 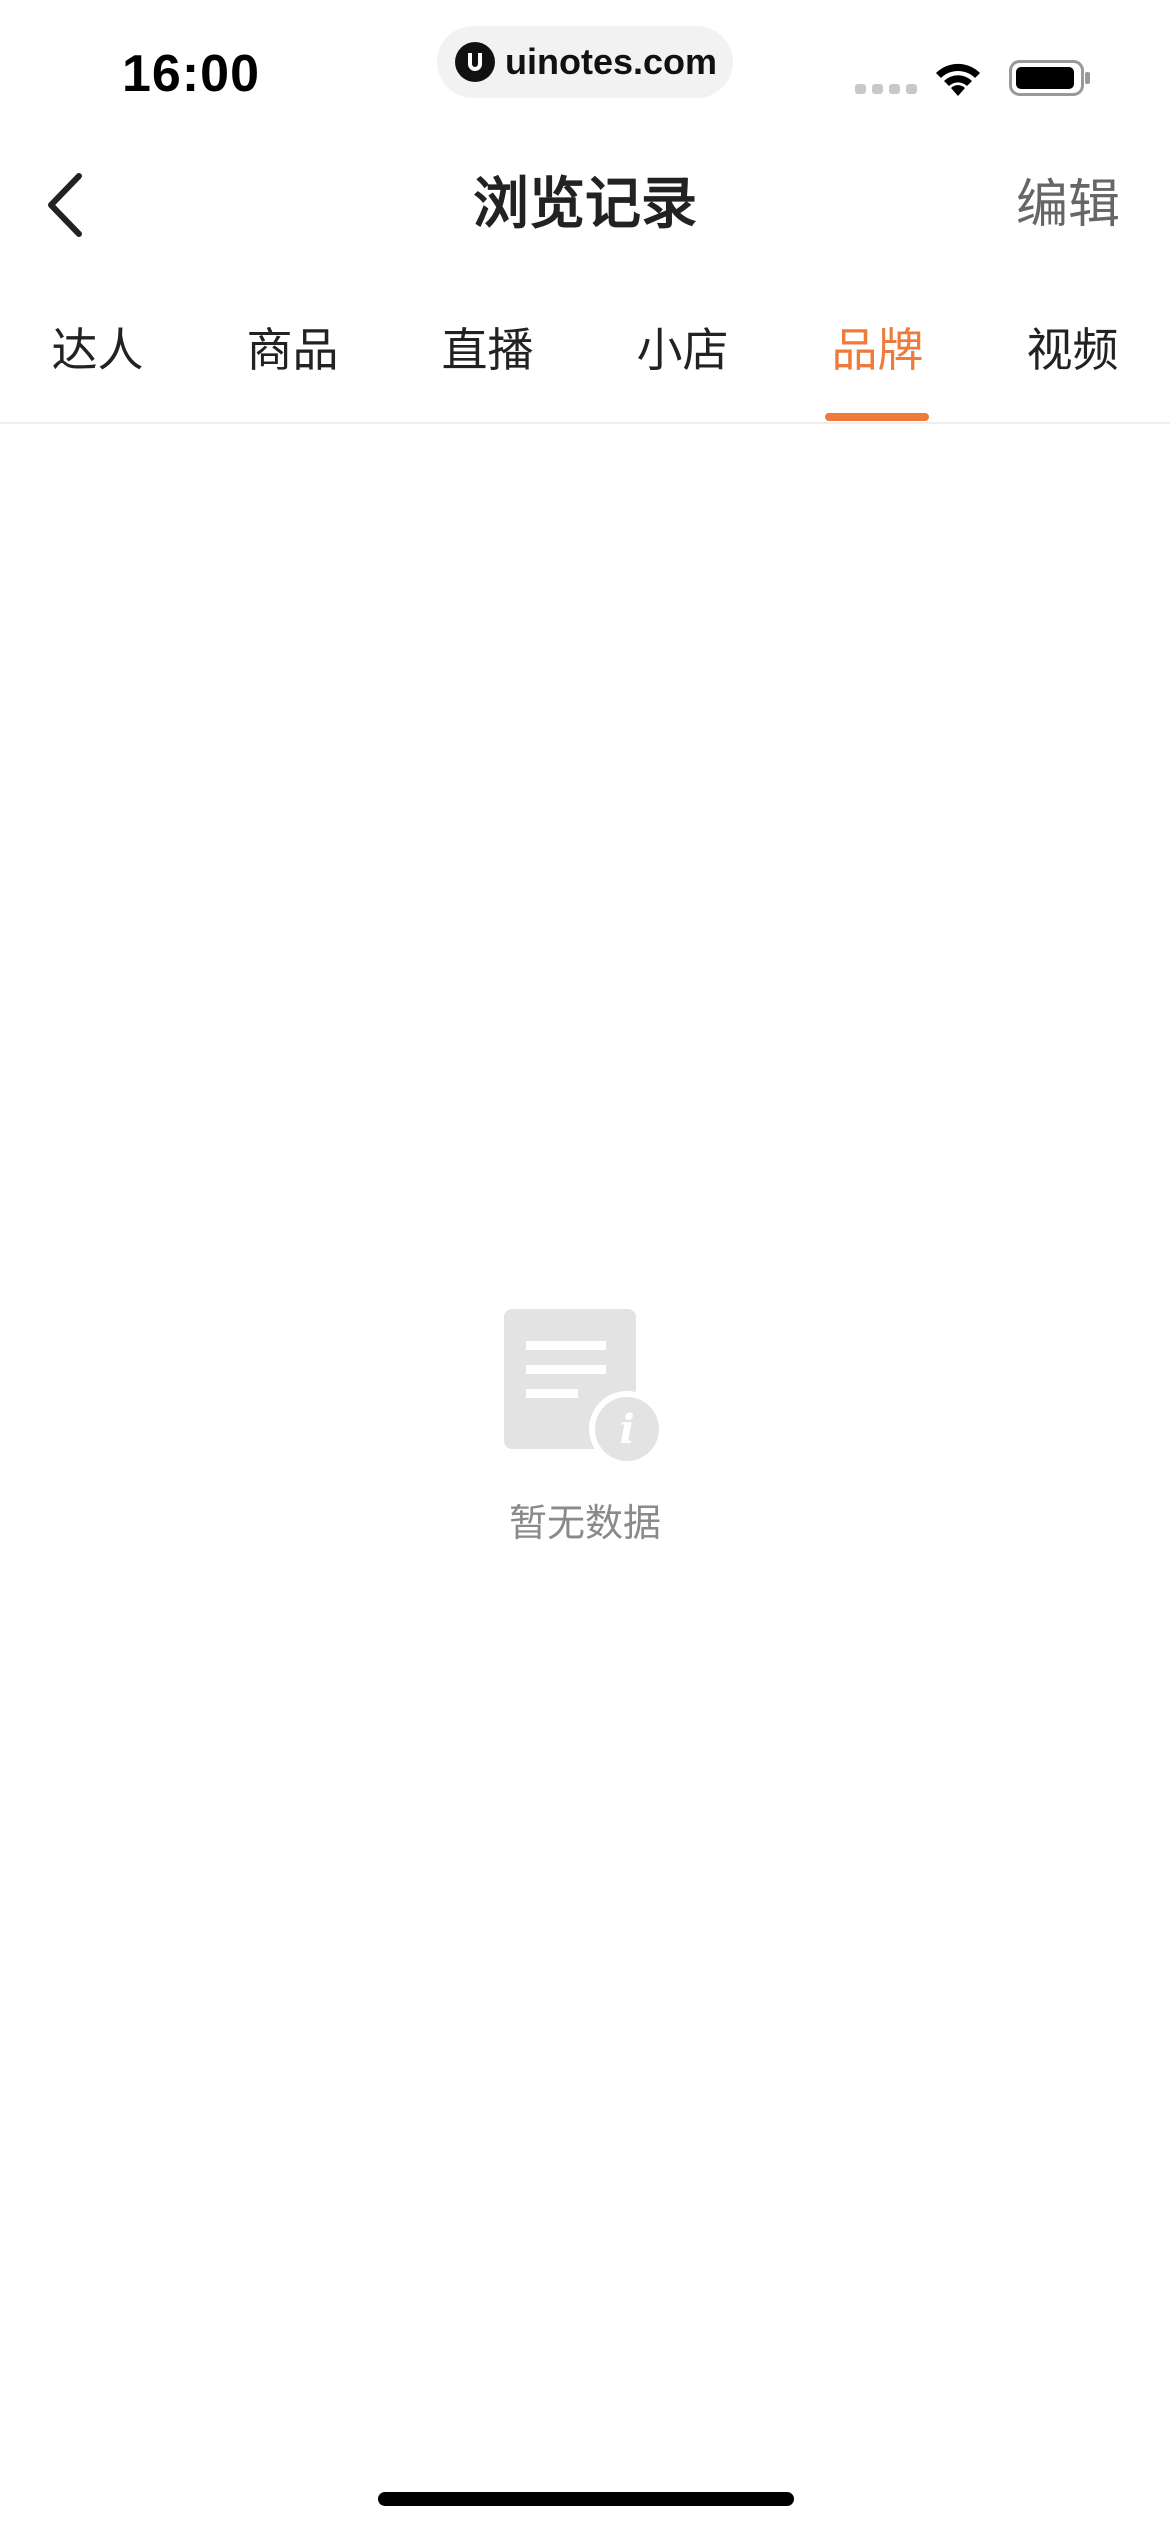 What do you see at coordinates (584, 1388) in the screenshot?
I see `empty-document-info-icon: i` at bounding box center [584, 1388].